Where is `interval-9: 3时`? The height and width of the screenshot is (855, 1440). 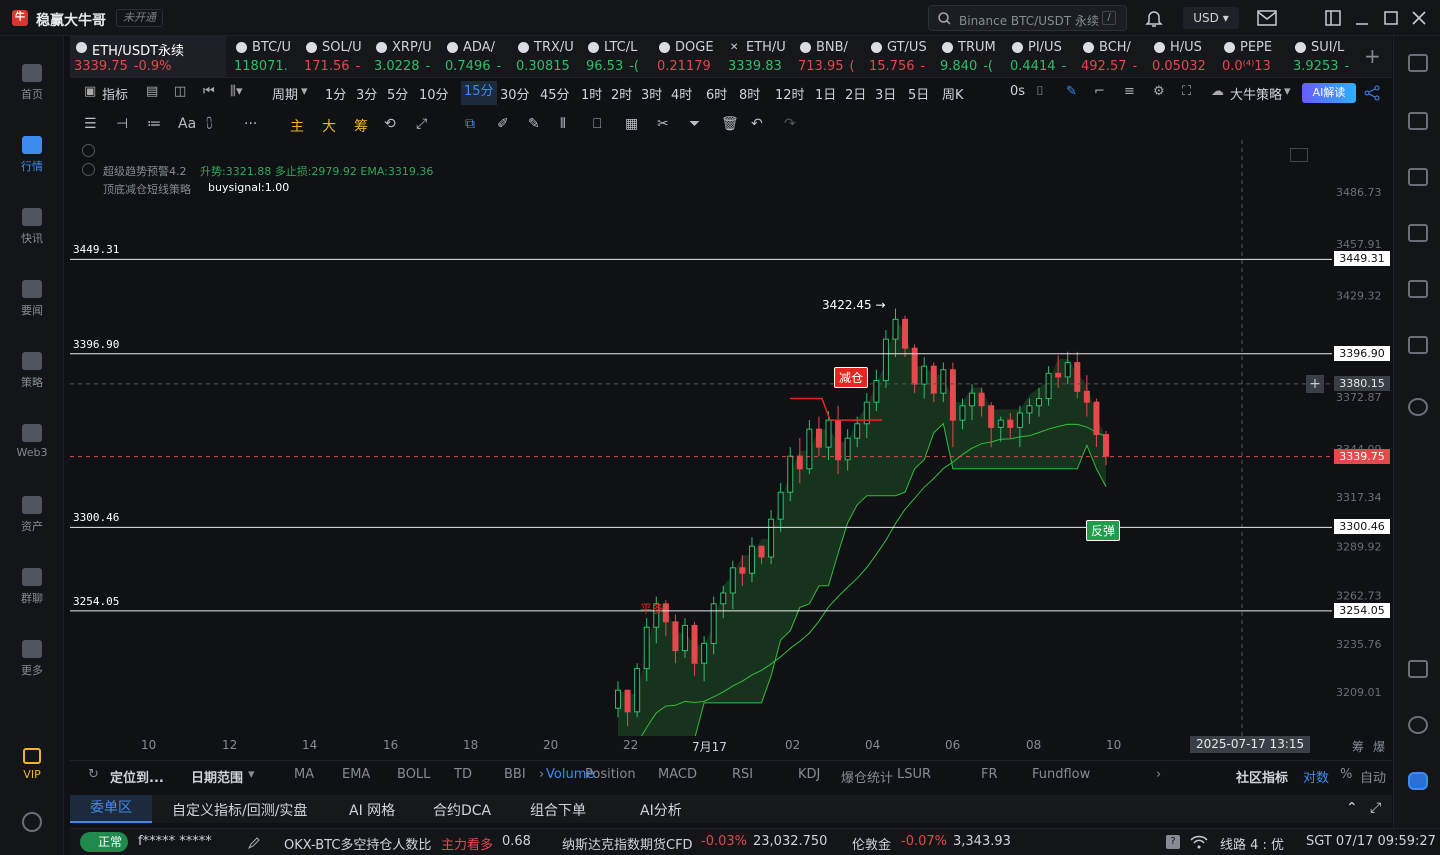 interval-9: 3时 is located at coordinates (651, 93).